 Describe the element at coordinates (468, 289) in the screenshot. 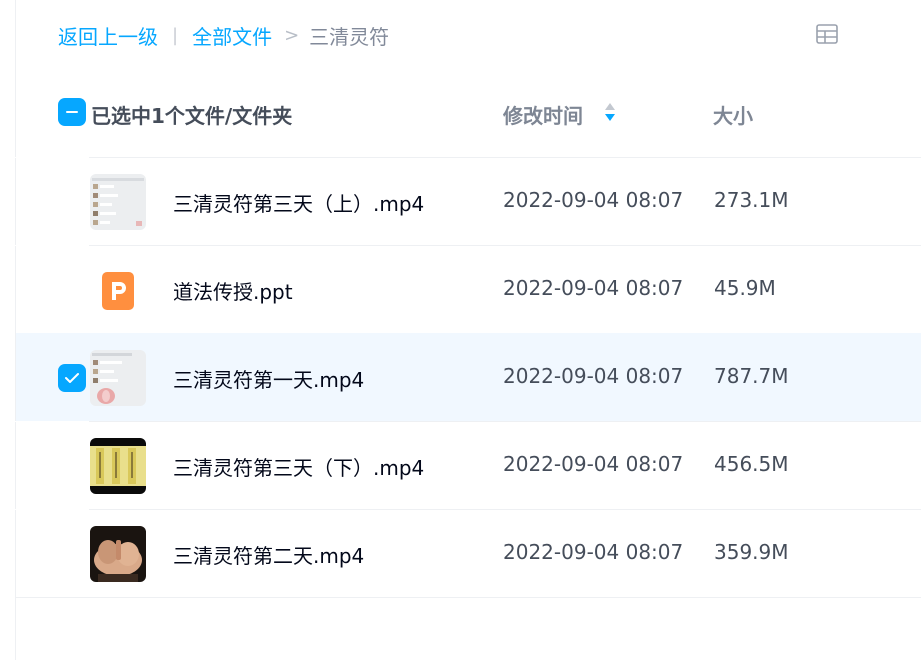

I see `file-row: 道法传授.ppt 2022-09-04 08:07 45.9M` at that location.